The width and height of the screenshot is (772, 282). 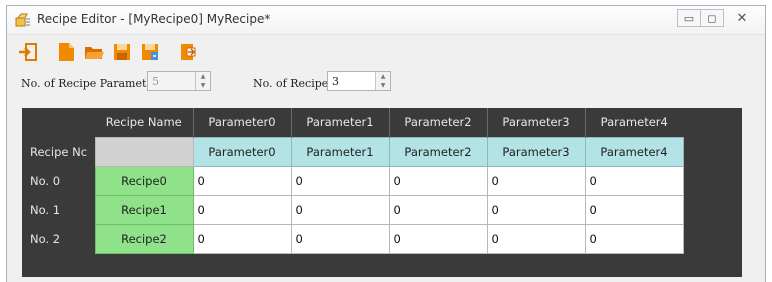 I want to click on maximize-button: ◻, so click(x=712, y=18).